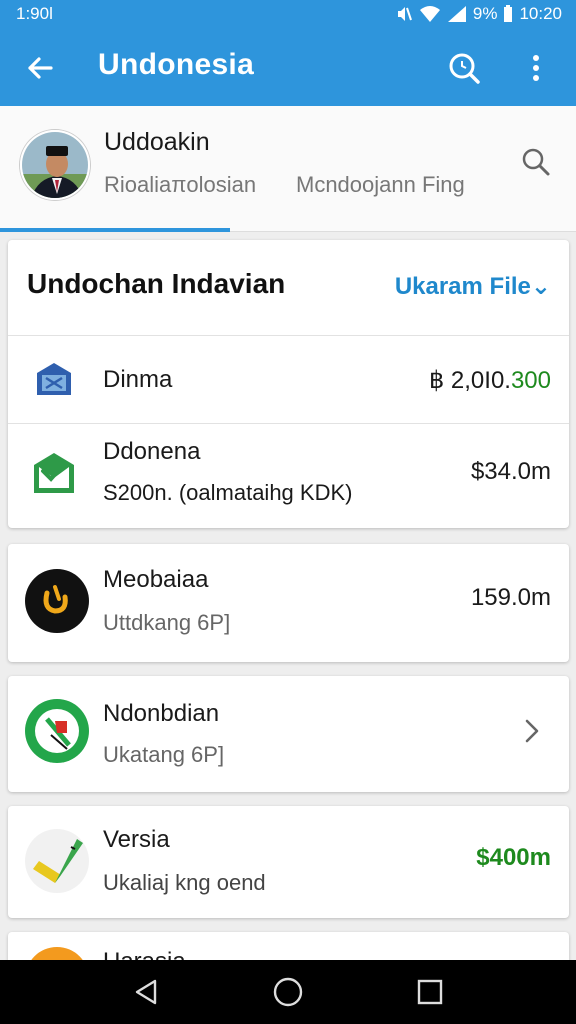  Describe the element at coordinates (57, 861) in the screenshot. I see `pencil-icon` at that location.